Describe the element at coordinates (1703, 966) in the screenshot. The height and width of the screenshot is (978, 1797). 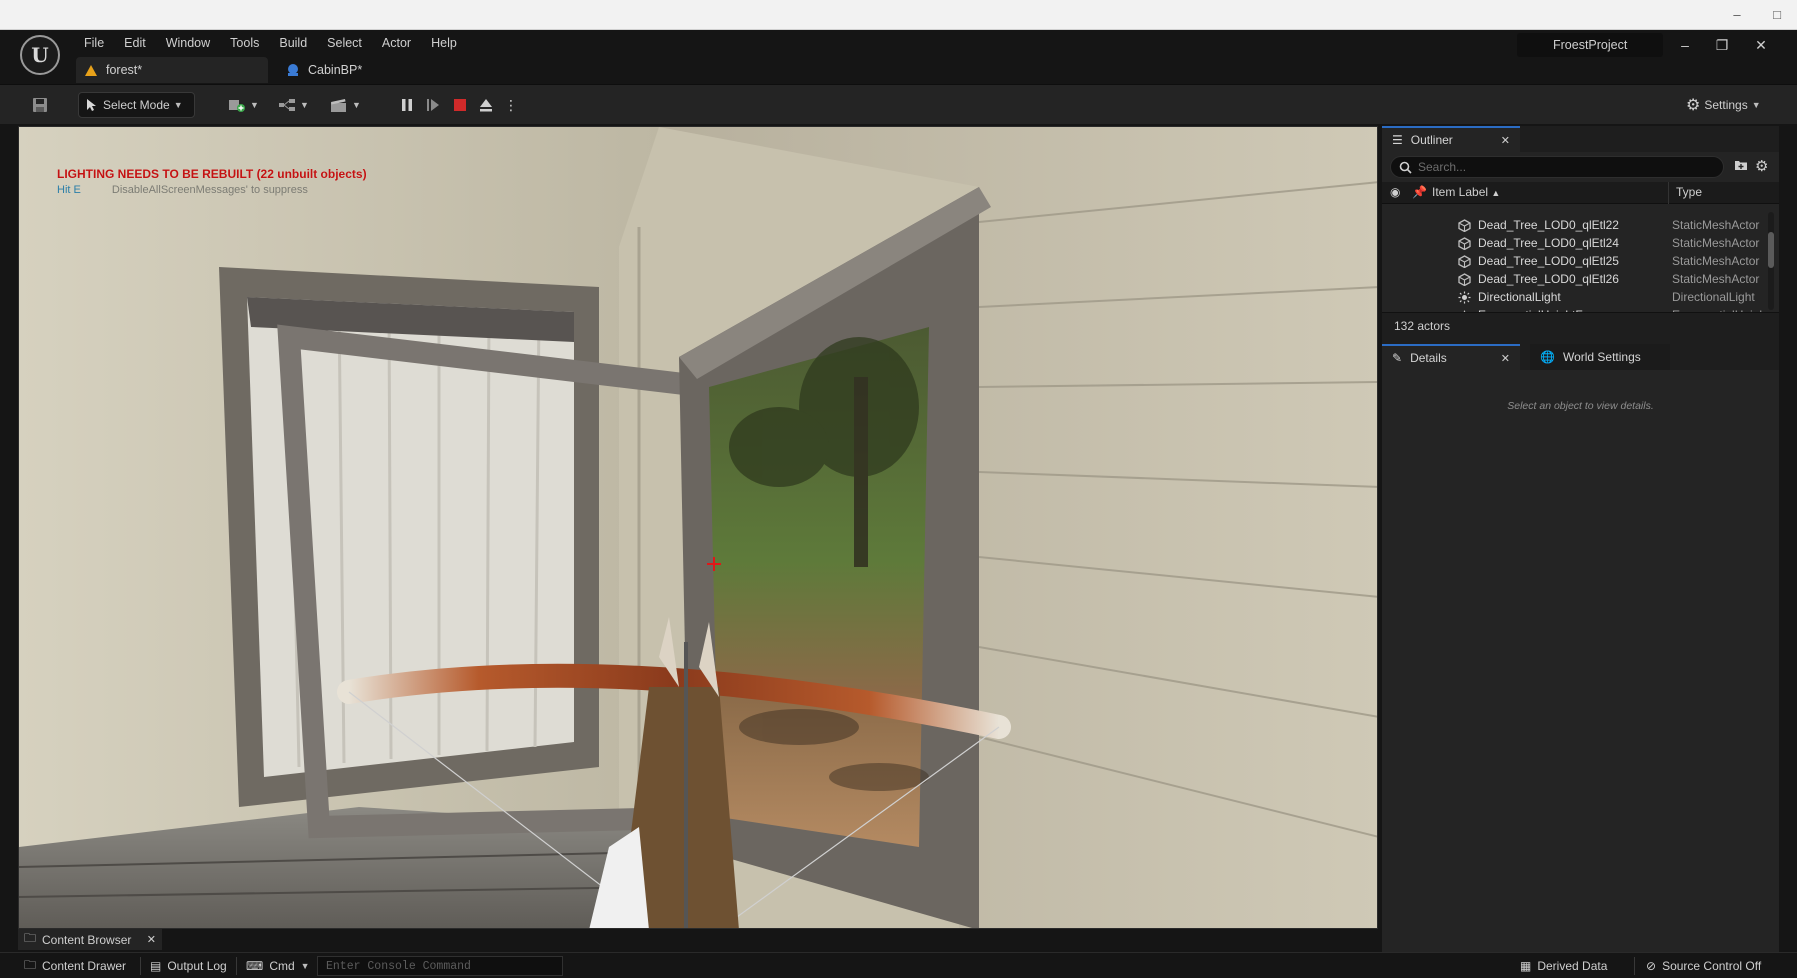
I see `source-control-button: ⊘ Source Control Off` at that location.